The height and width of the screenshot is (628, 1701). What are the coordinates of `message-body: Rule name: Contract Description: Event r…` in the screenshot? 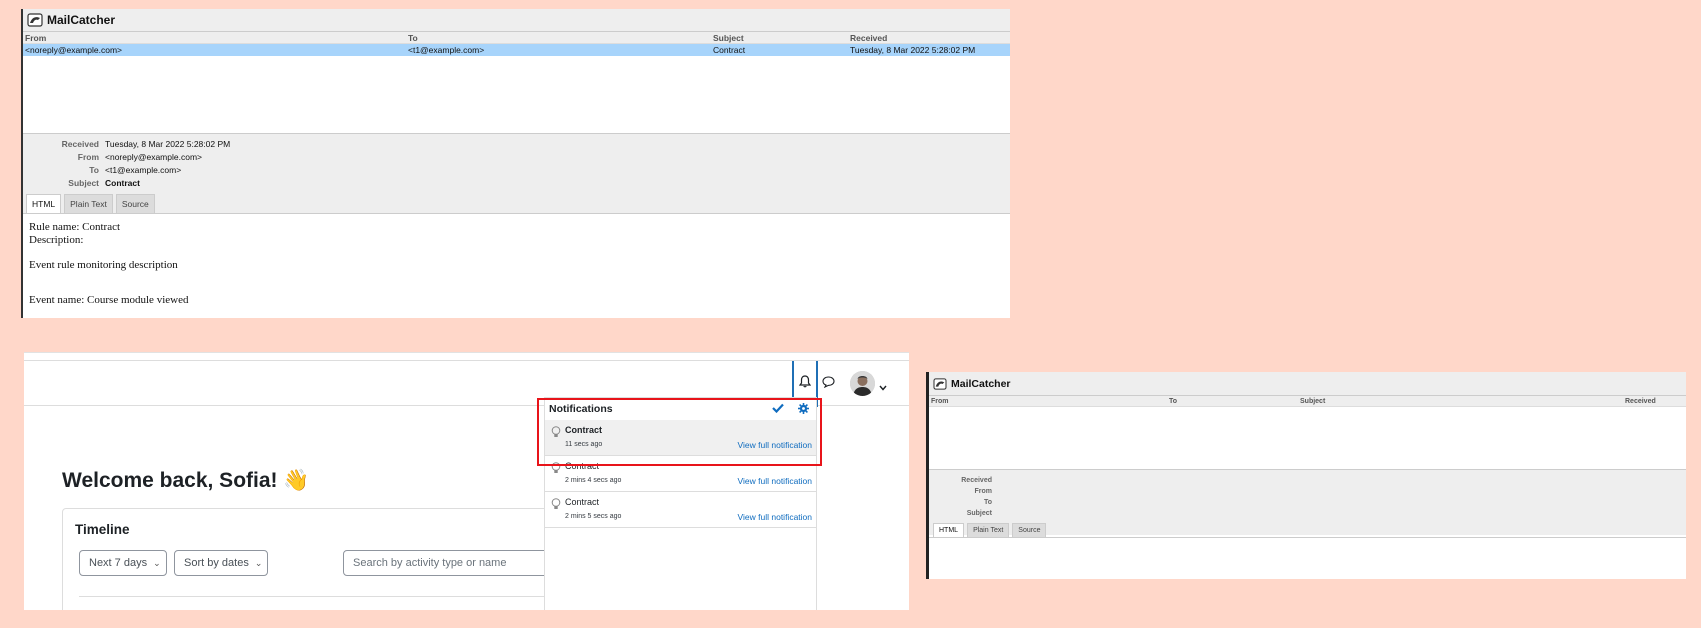 It's located at (516, 266).